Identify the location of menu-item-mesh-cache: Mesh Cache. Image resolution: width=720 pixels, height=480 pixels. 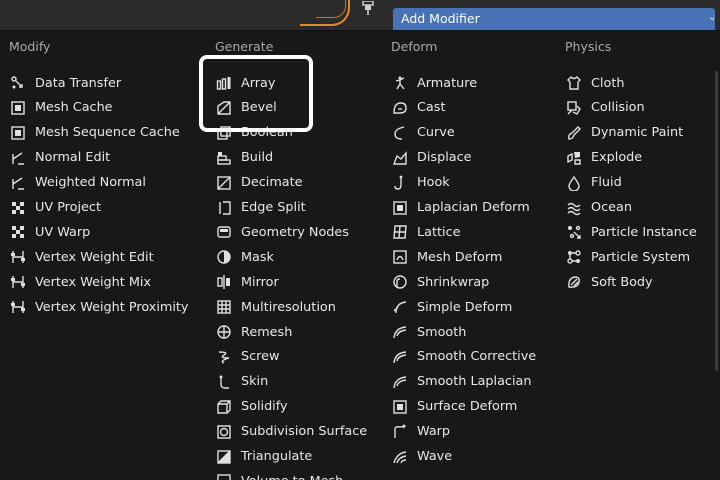
(61, 108).